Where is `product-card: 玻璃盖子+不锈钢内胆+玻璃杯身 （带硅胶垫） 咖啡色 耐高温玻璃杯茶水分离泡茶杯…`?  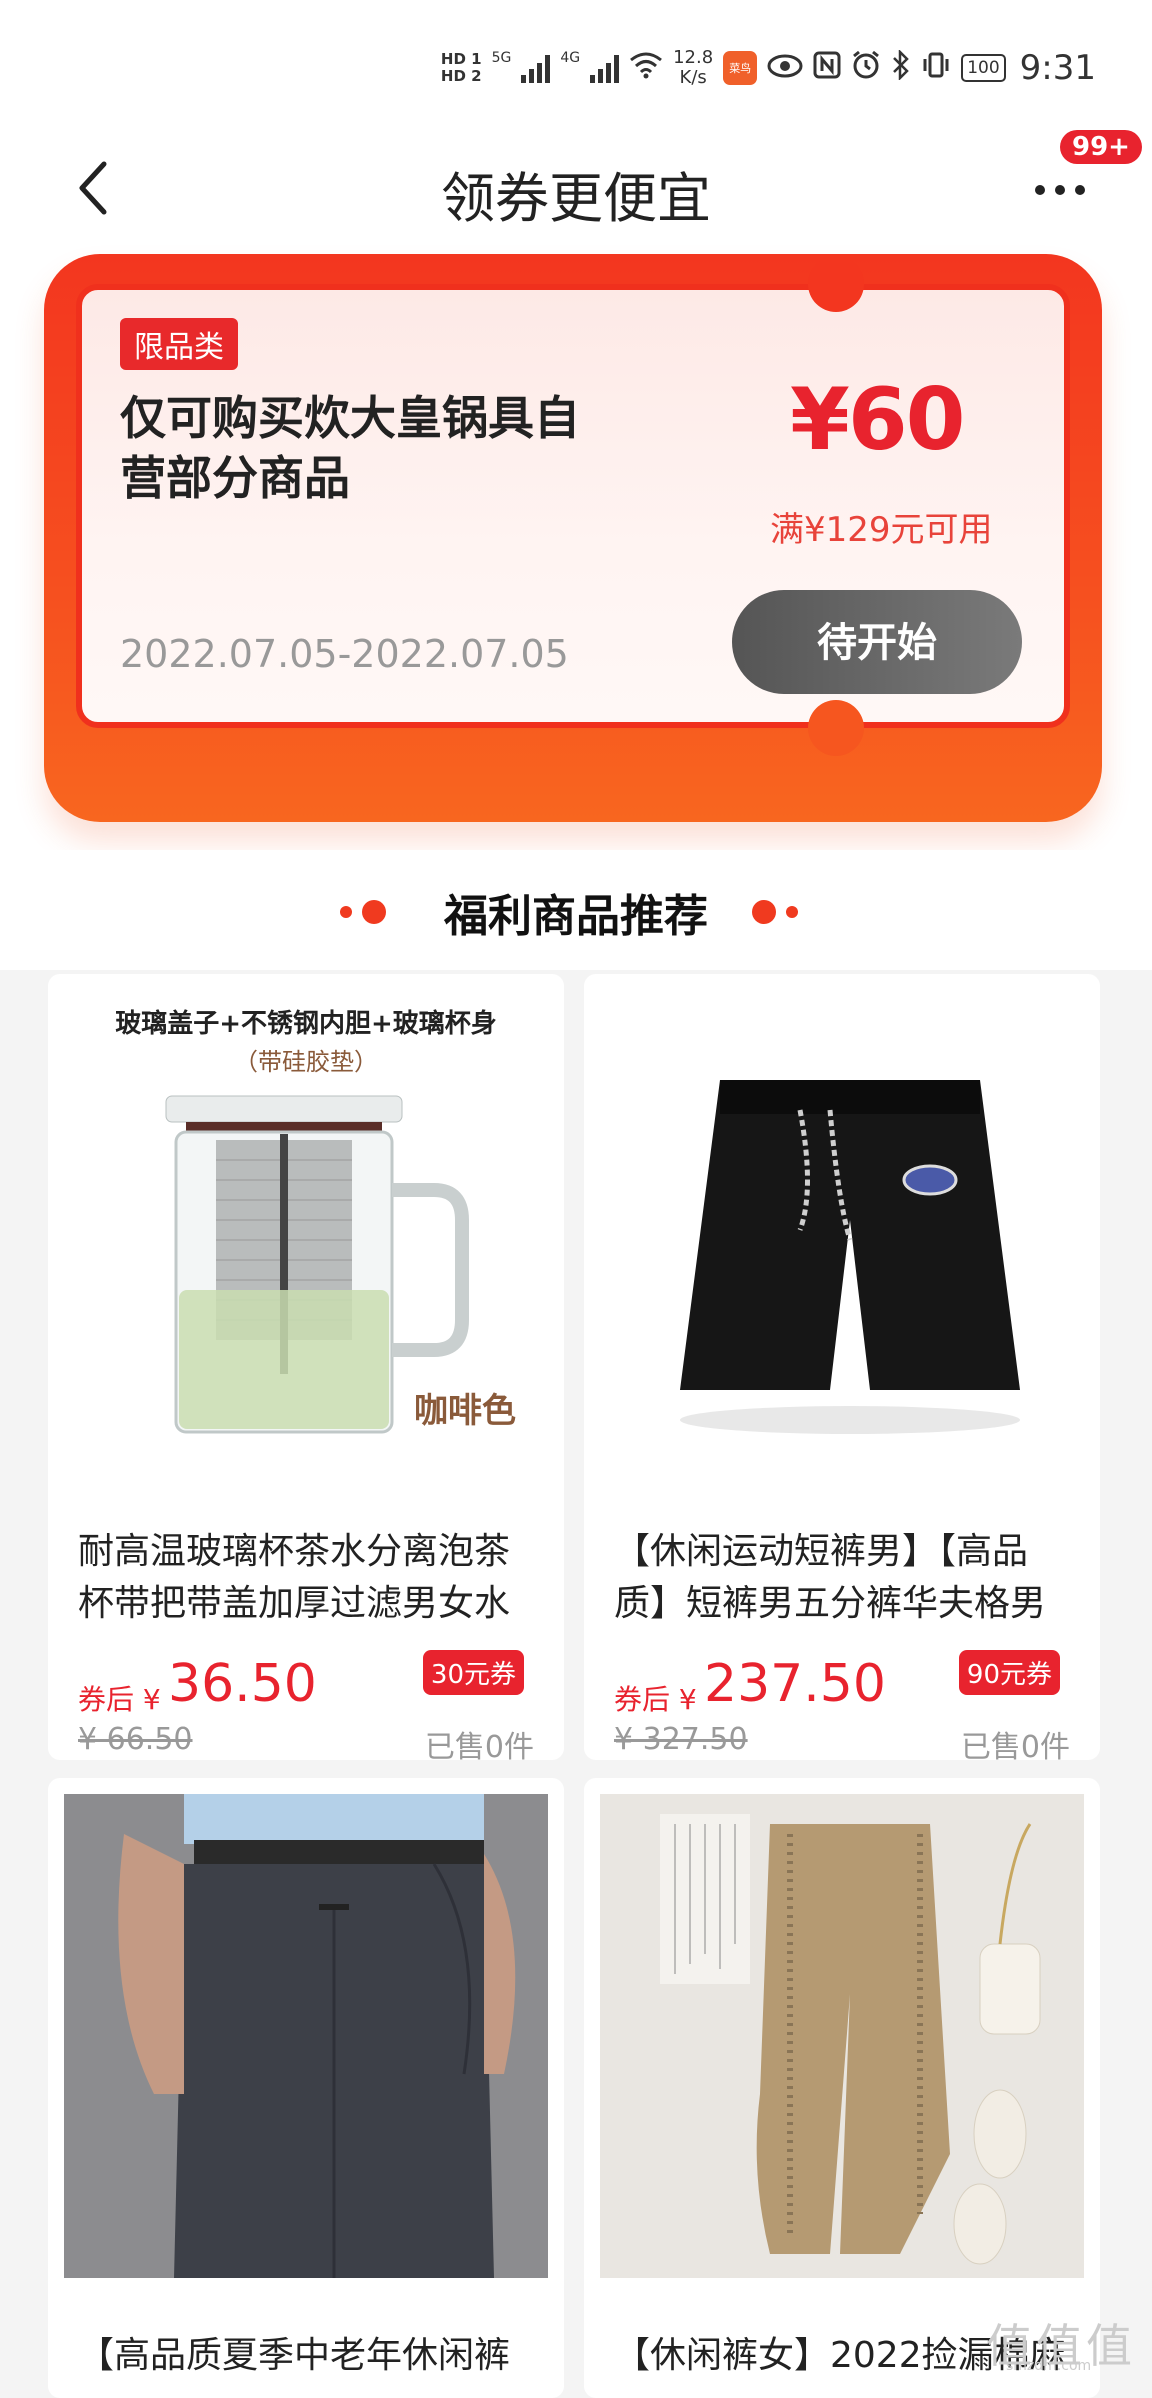
product-card: 玻璃盖子+不锈钢内胆+玻璃杯身 （带硅胶垫） 咖啡色 耐高温玻璃杯茶水分离泡茶杯… is located at coordinates (306, 1367).